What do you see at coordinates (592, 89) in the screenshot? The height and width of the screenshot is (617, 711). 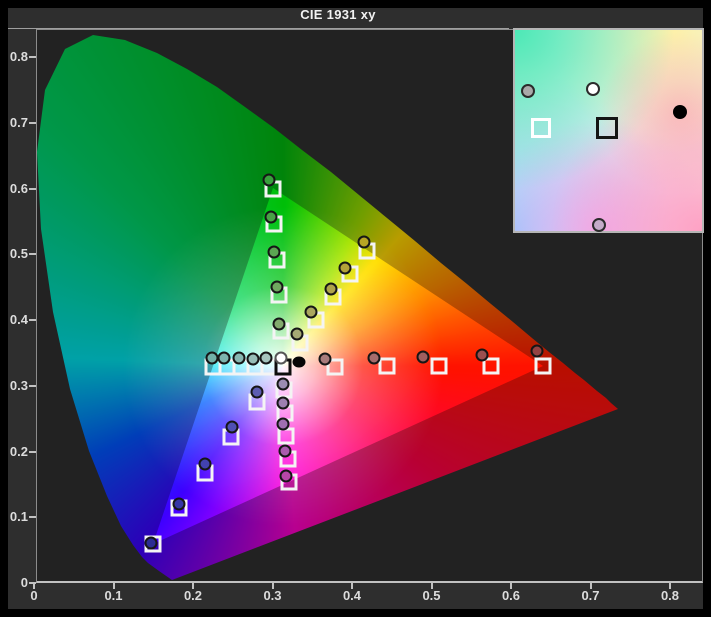 I see `inset-measured-white-circle` at bounding box center [592, 89].